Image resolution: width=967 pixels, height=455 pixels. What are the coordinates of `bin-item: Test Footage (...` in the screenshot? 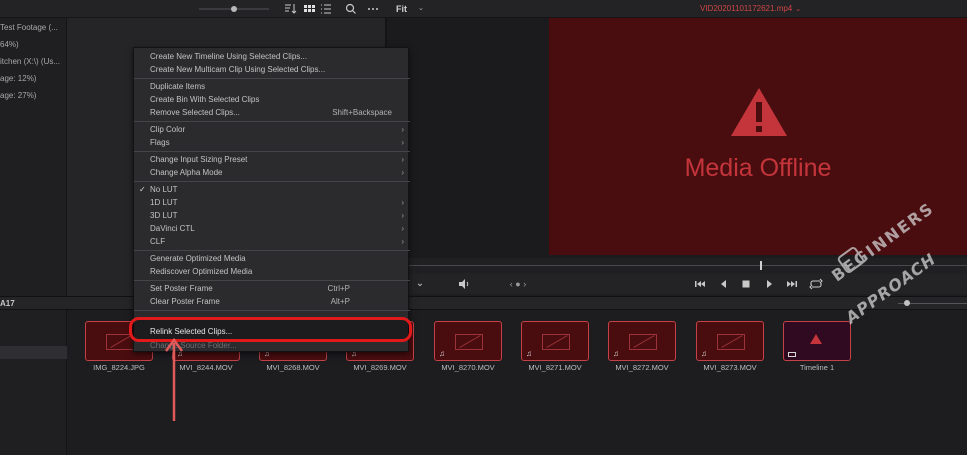 It's located at (33, 28).